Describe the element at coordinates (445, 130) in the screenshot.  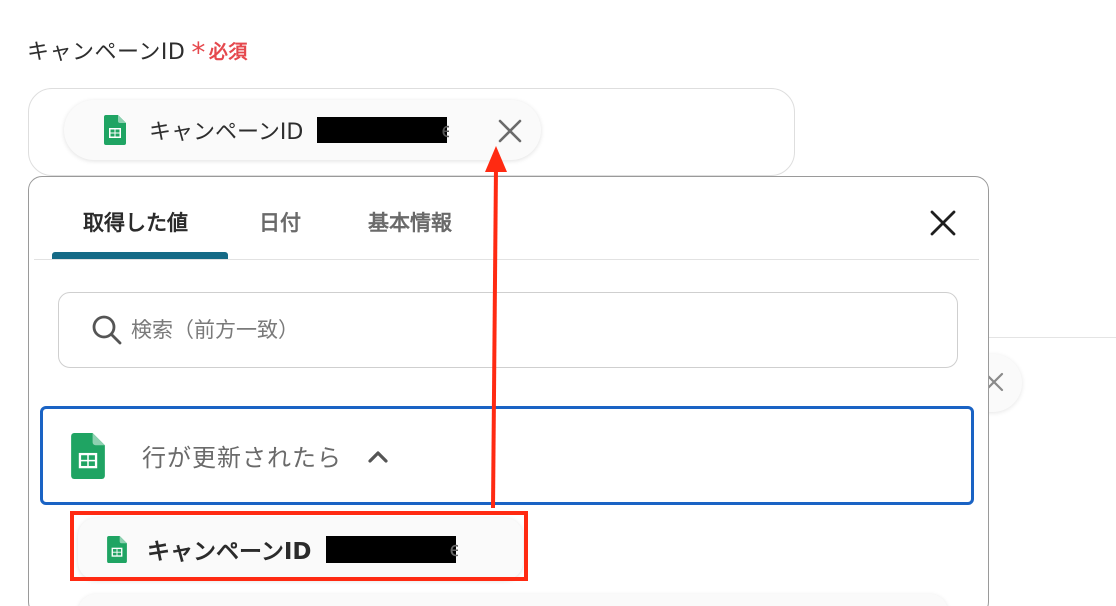
I see `chip-label-tail: e` at that location.